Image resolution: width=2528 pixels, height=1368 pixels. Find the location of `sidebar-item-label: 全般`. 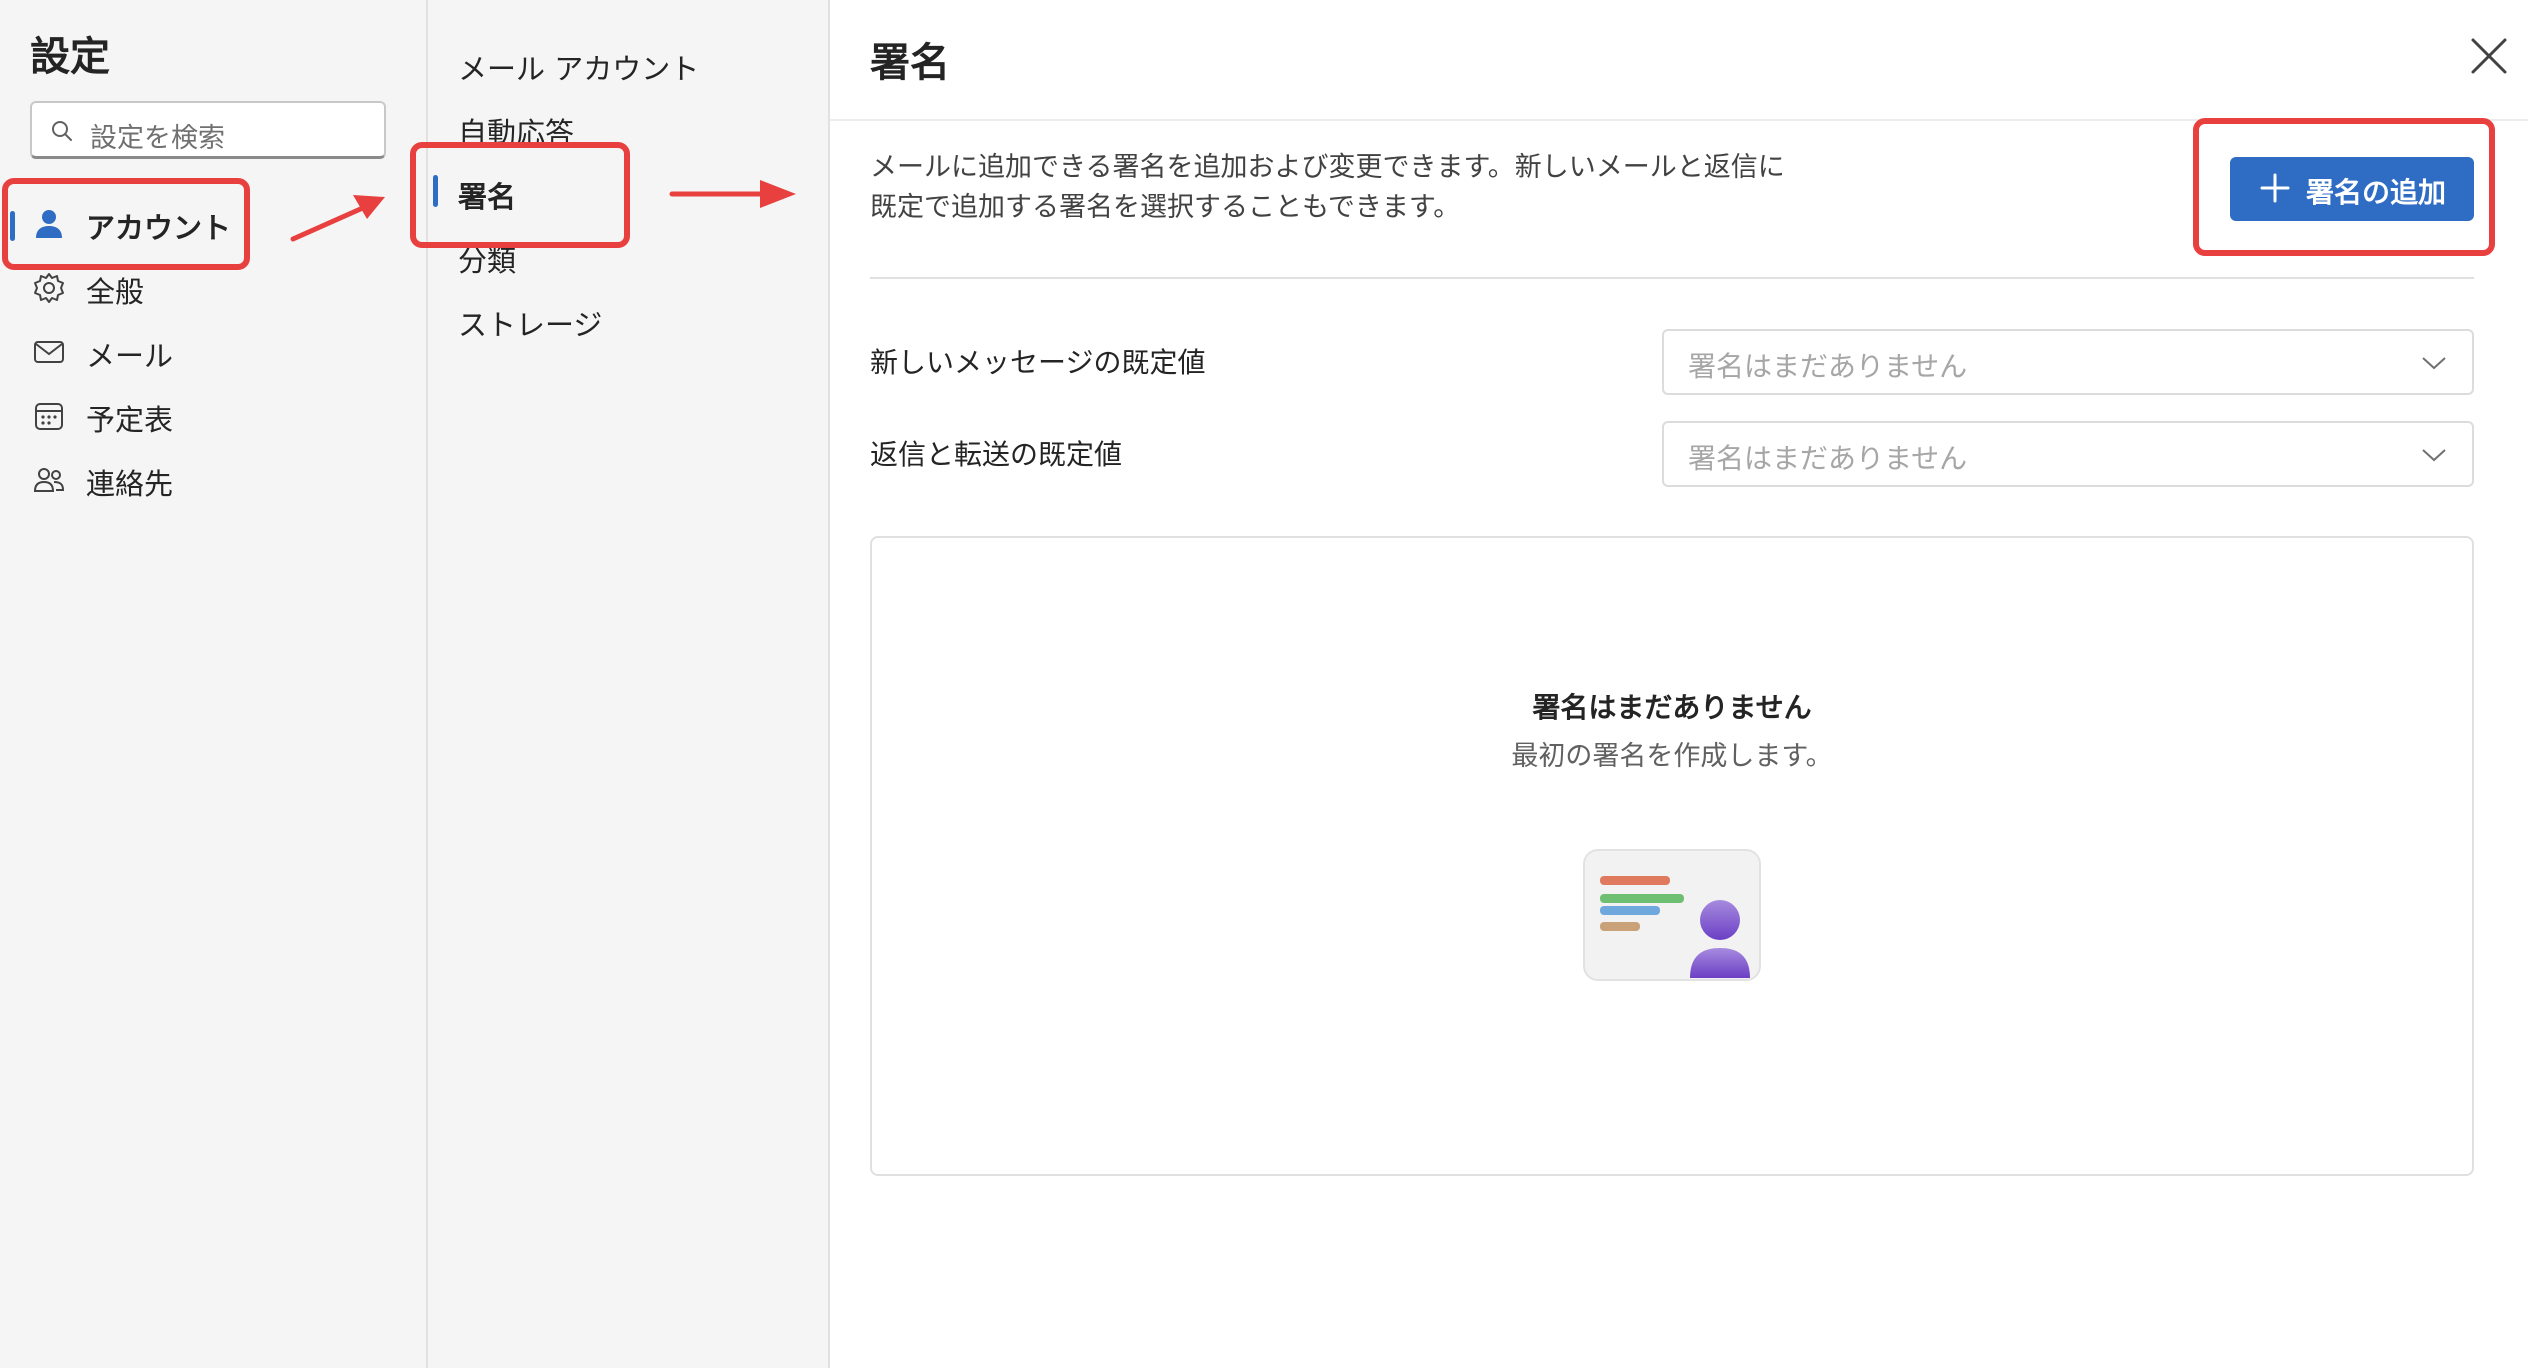

sidebar-item-label: 全般 is located at coordinates (115, 292).